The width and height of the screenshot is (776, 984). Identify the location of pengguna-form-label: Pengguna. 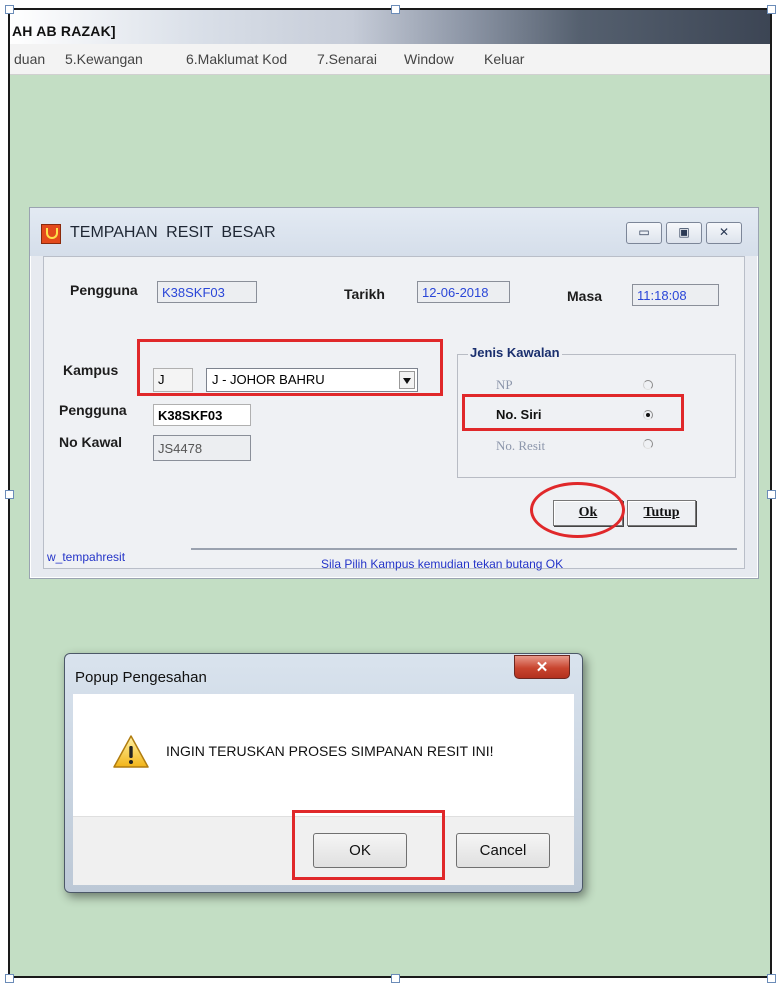
(93, 410).